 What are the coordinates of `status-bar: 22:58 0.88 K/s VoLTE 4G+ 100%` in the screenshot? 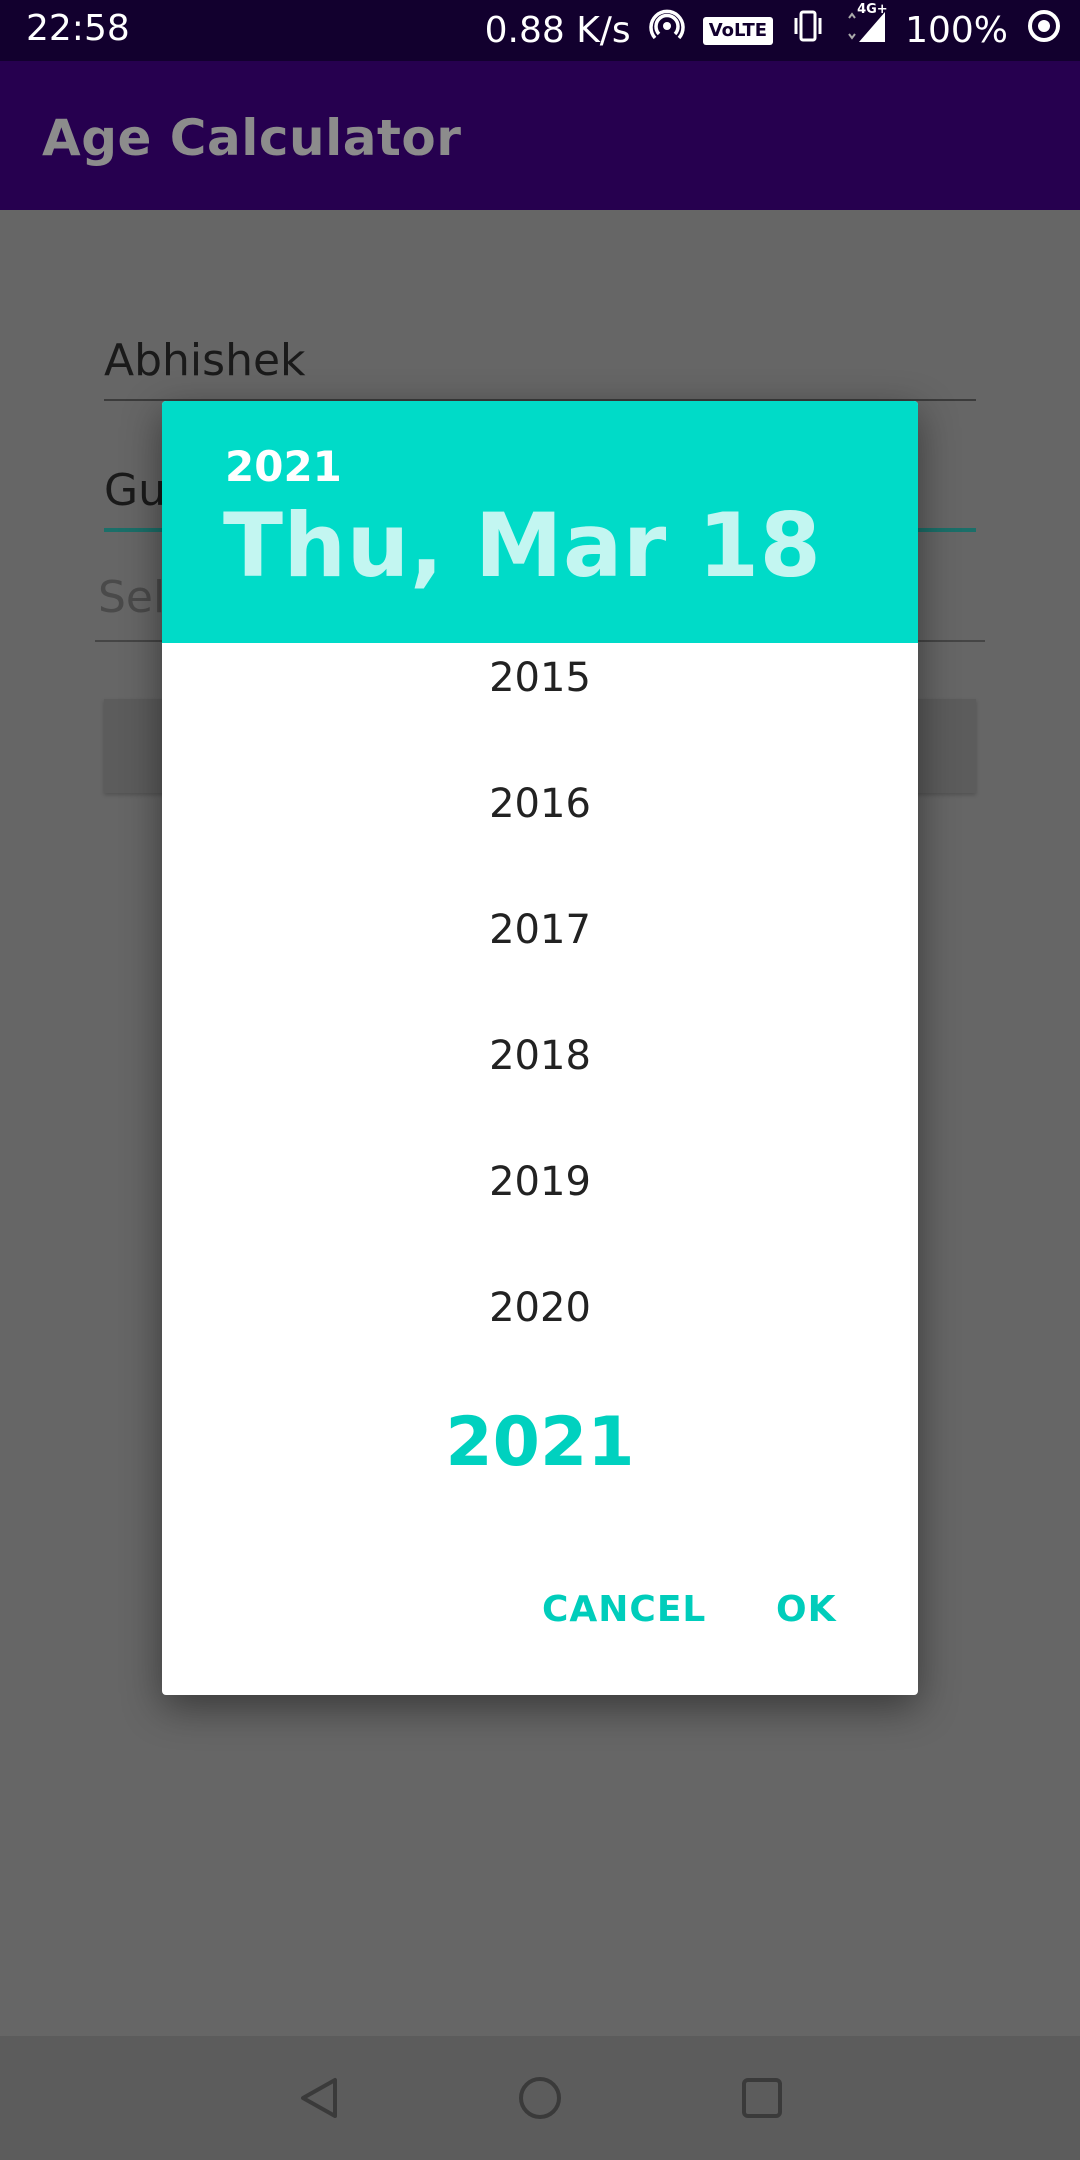 It's located at (540, 30).